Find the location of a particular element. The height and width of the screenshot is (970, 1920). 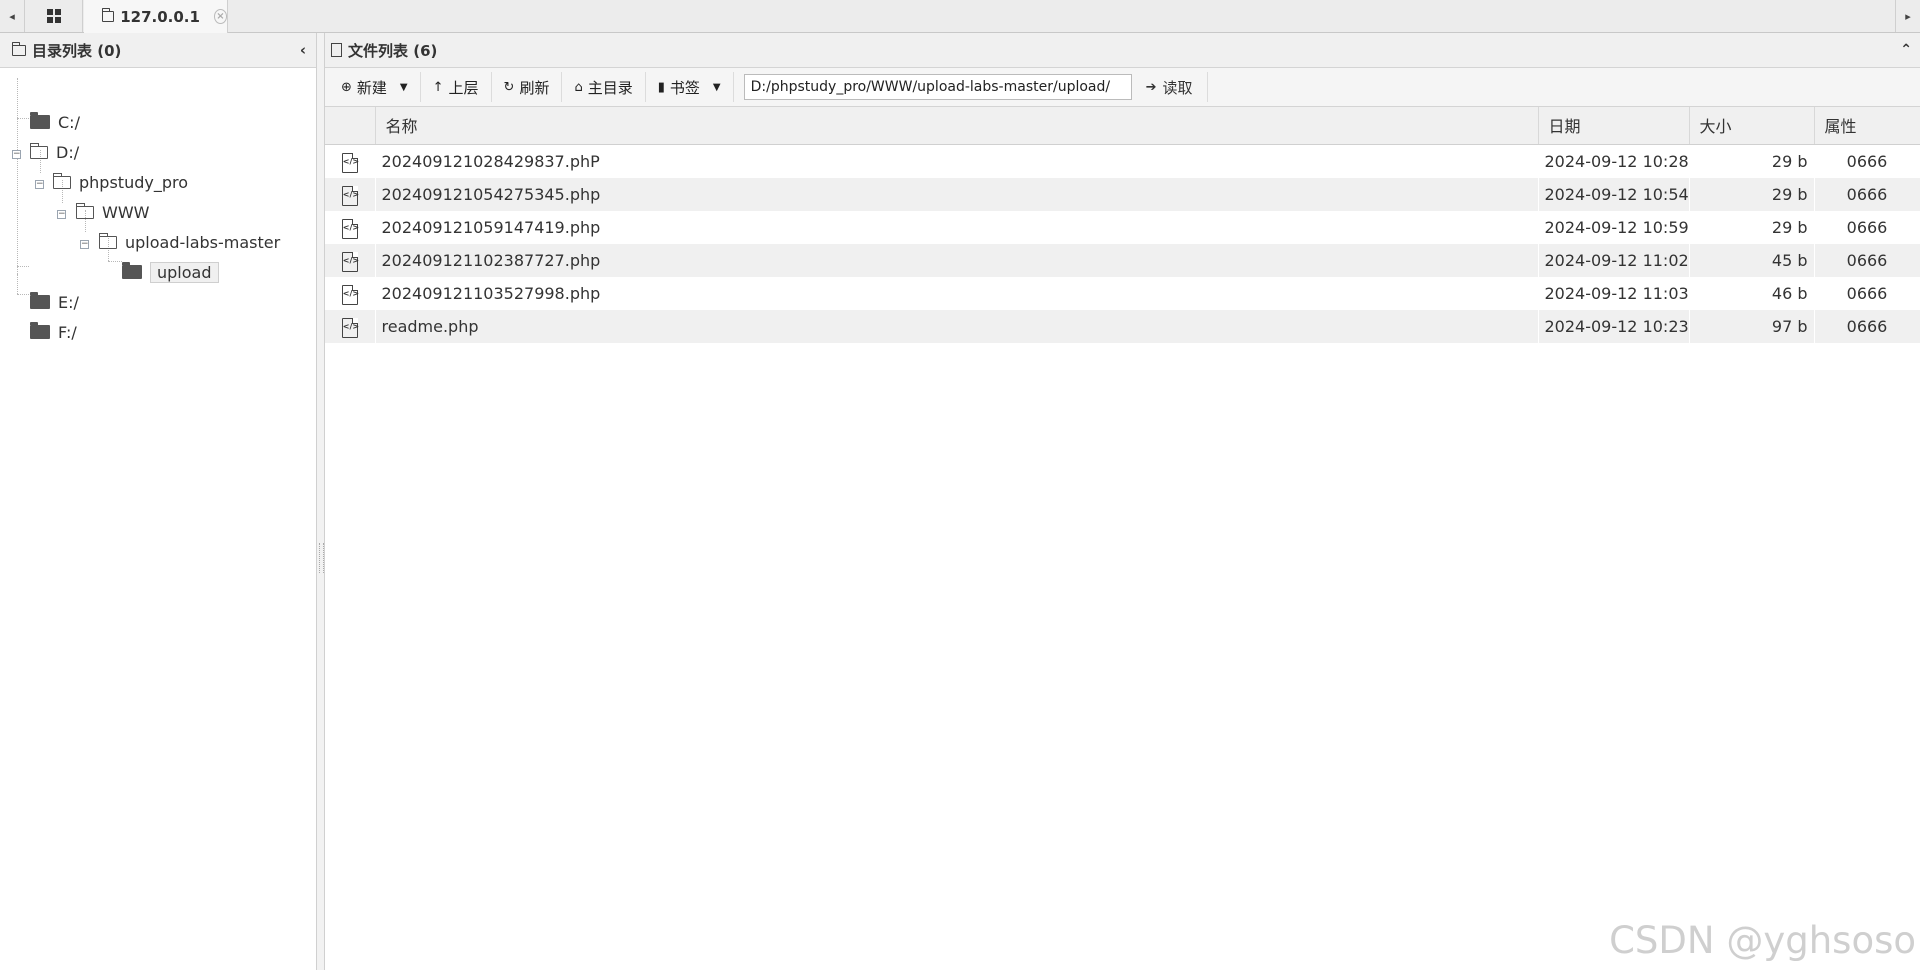

tree-node-f: F:/ is located at coordinates (53, 332).